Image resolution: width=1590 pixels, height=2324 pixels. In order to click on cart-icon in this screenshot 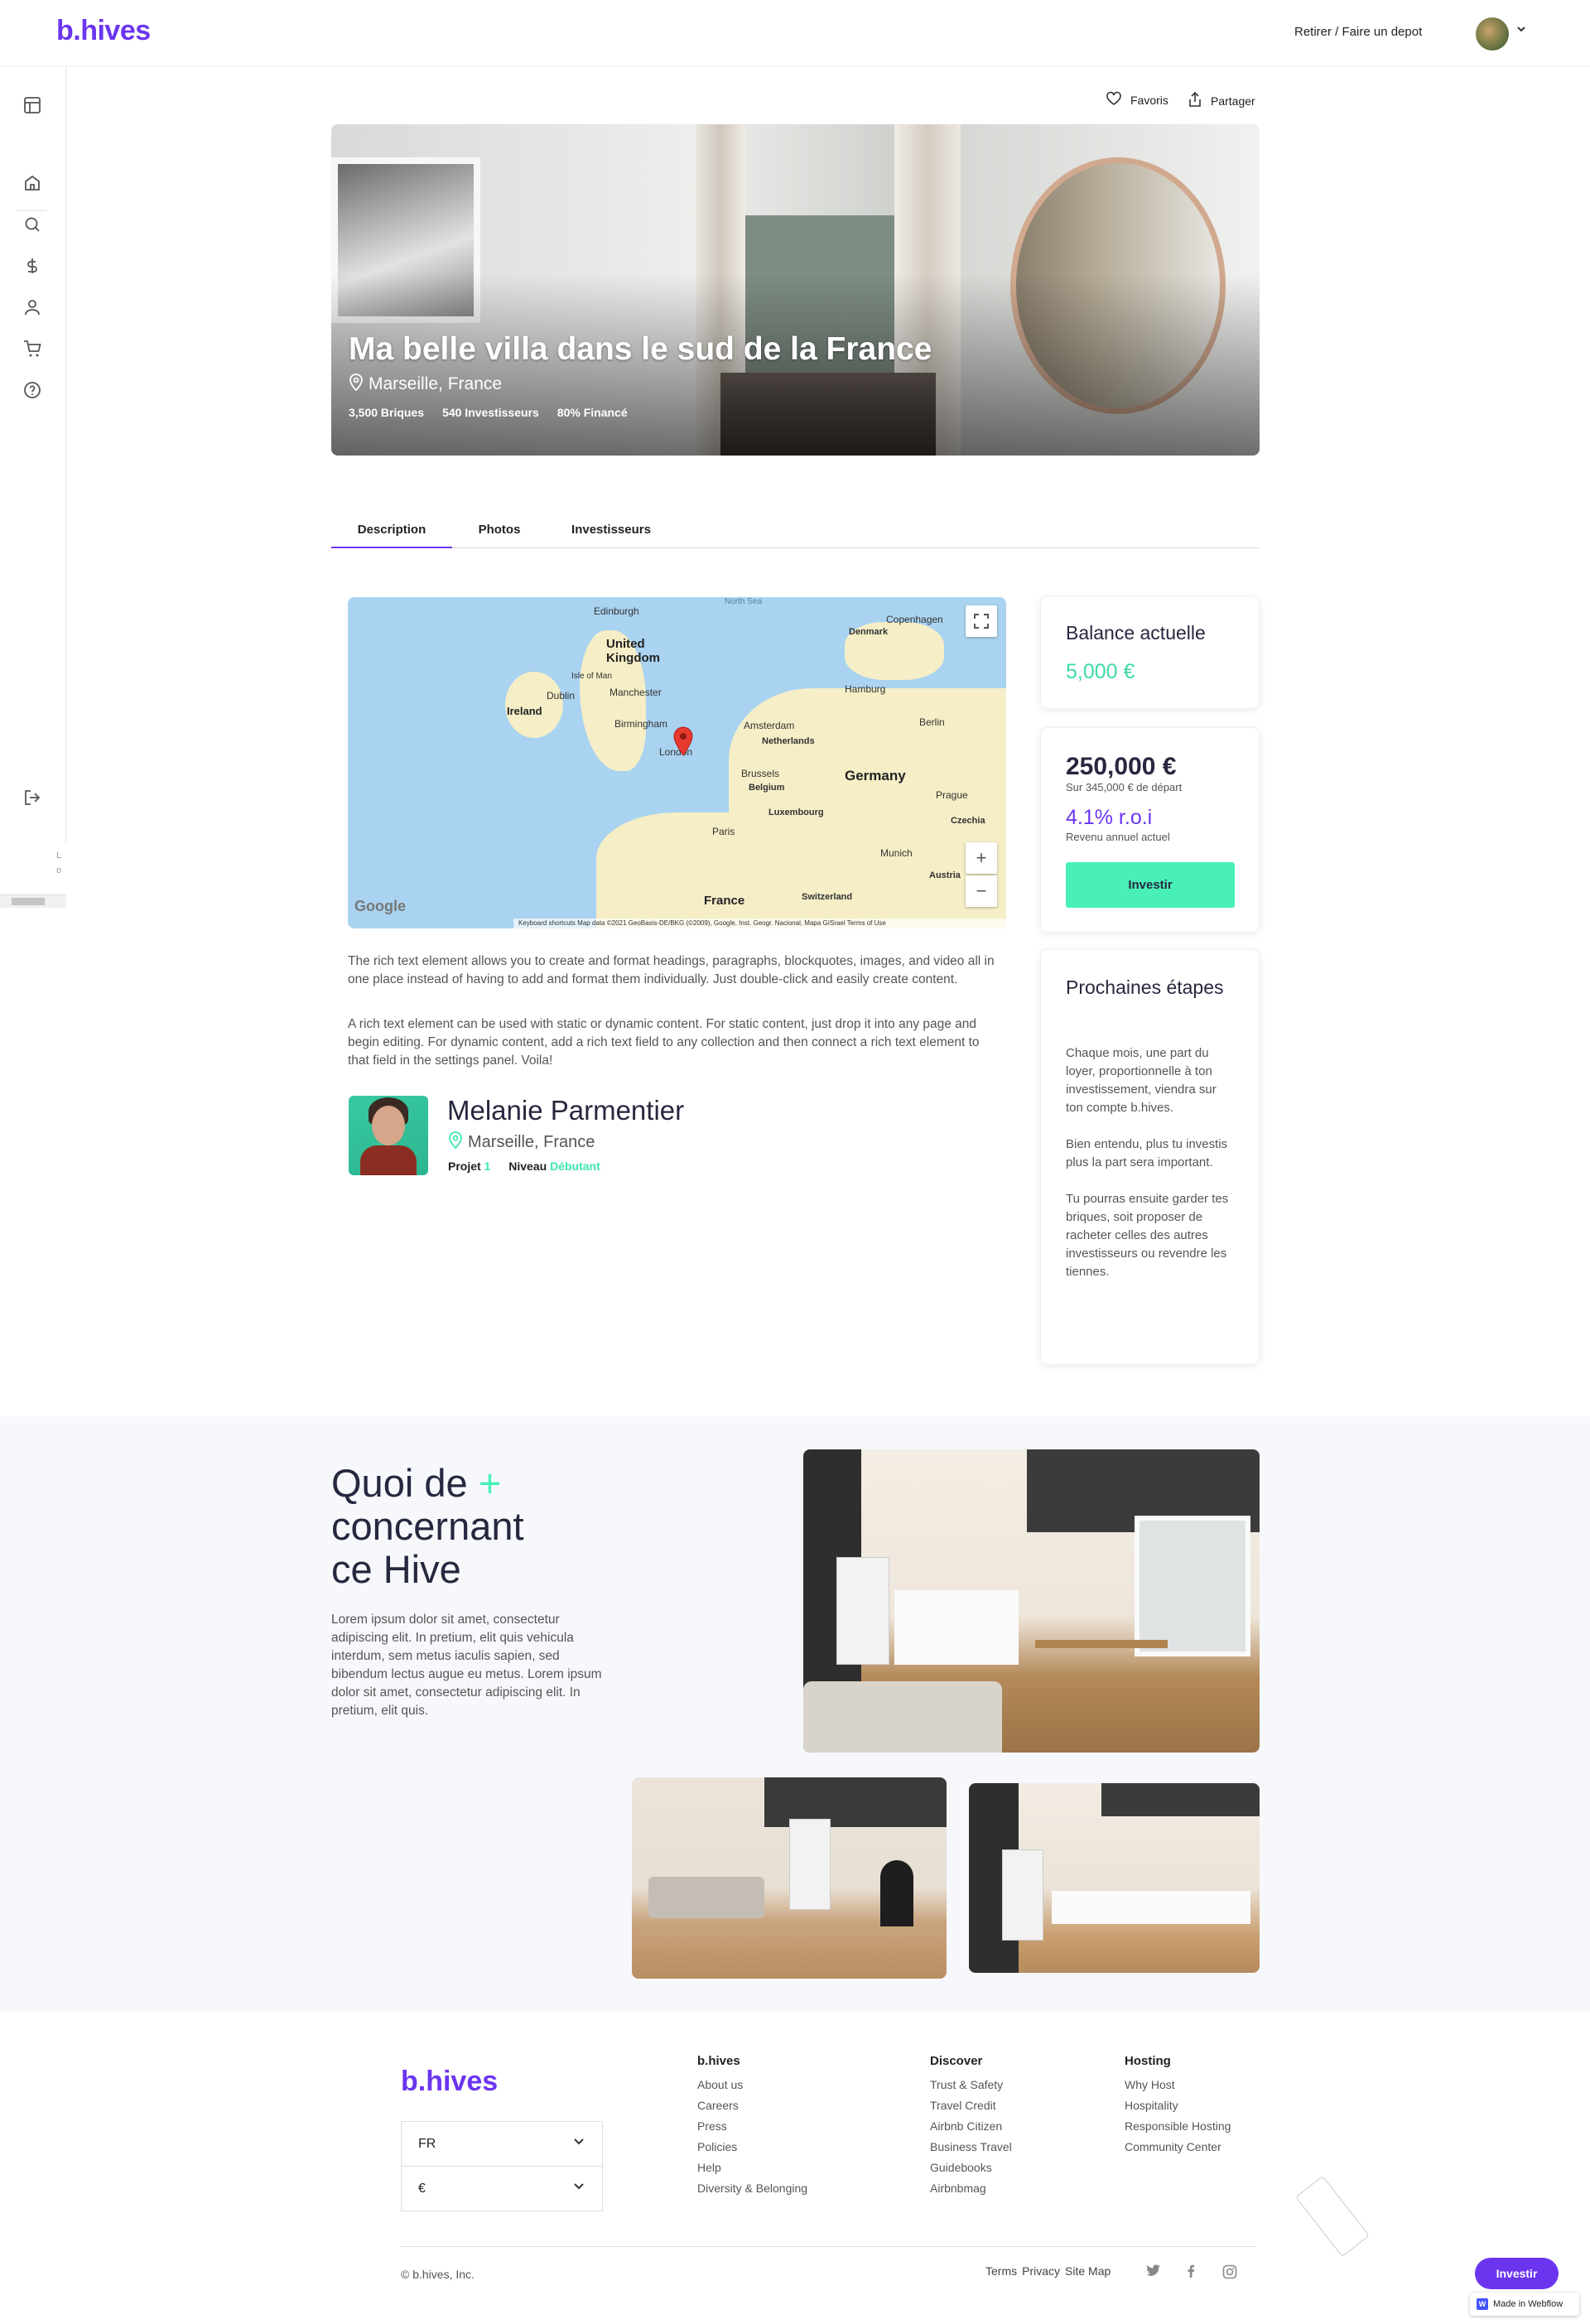, I will do `click(32, 349)`.